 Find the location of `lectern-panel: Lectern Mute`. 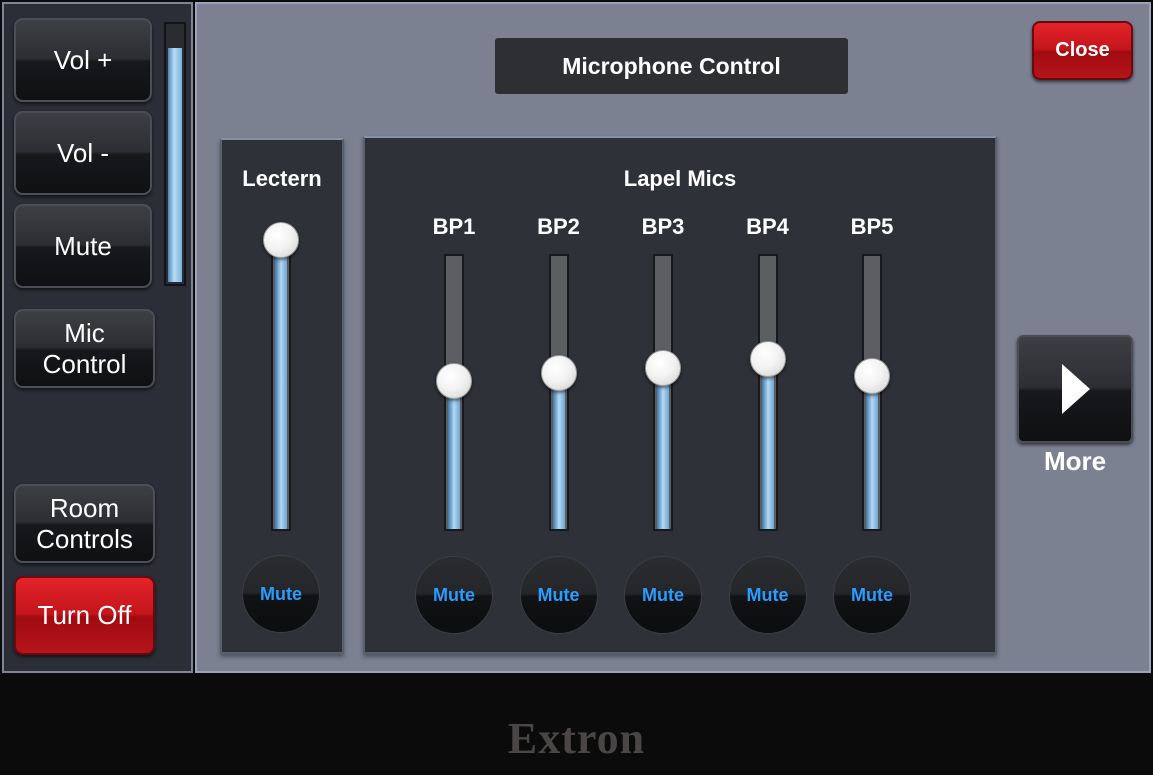

lectern-panel: Lectern Mute is located at coordinates (282, 396).